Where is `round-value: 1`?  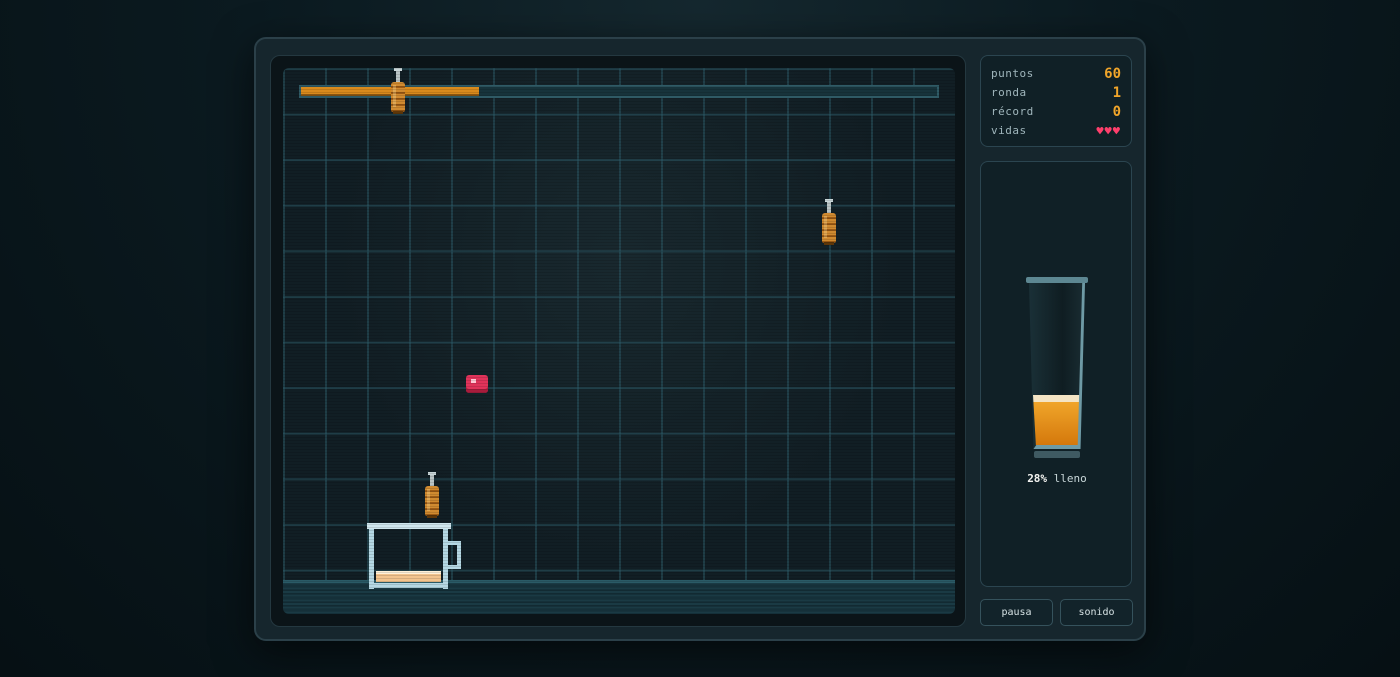
round-value: 1 is located at coordinates (1116, 92).